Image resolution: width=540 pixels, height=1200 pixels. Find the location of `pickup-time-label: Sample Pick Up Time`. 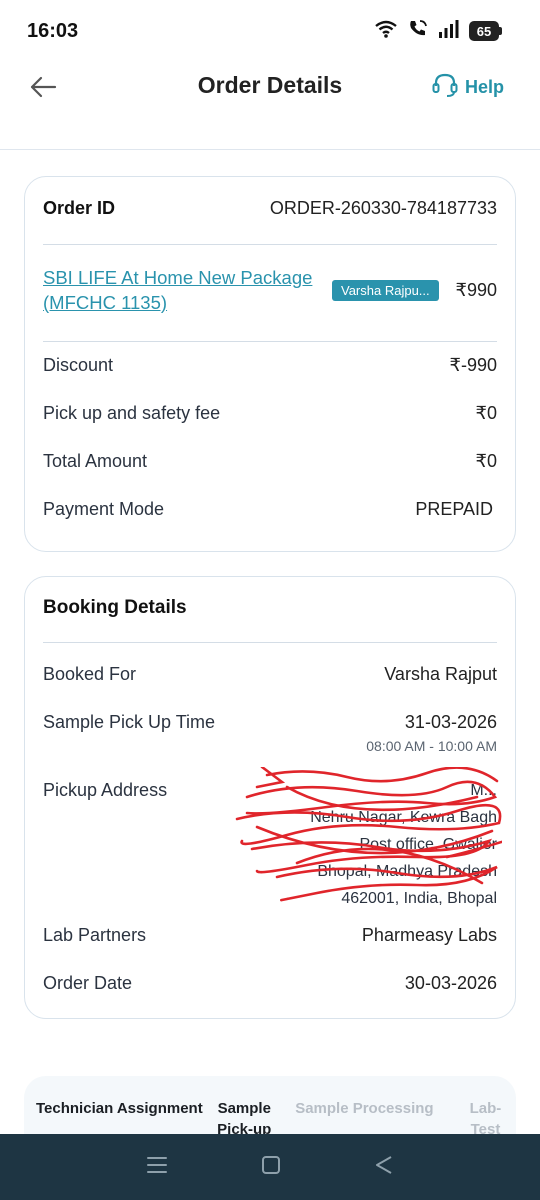

pickup-time-label: Sample Pick Up Time is located at coordinates (129, 722).